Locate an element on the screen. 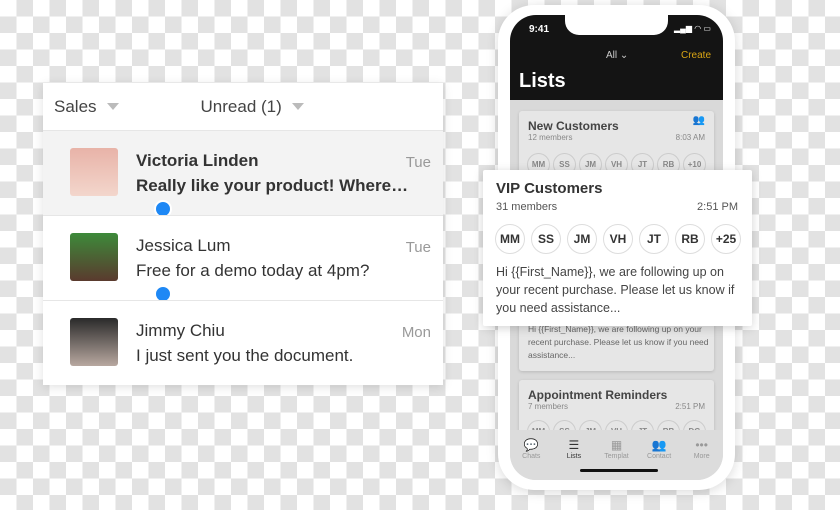  contacts-icon: 👥 is located at coordinates (659, 445).